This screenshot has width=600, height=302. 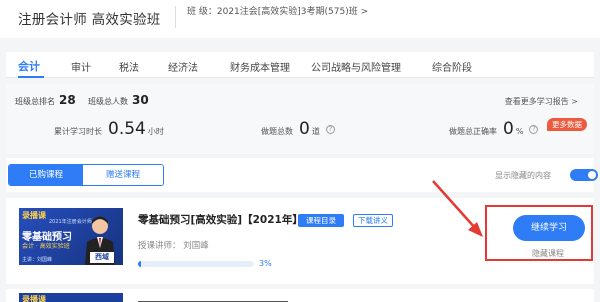 What do you see at coordinates (373, 220) in the screenshot?
I see `download-notes-button: 下载讲义` at bounding box center [373, 220].